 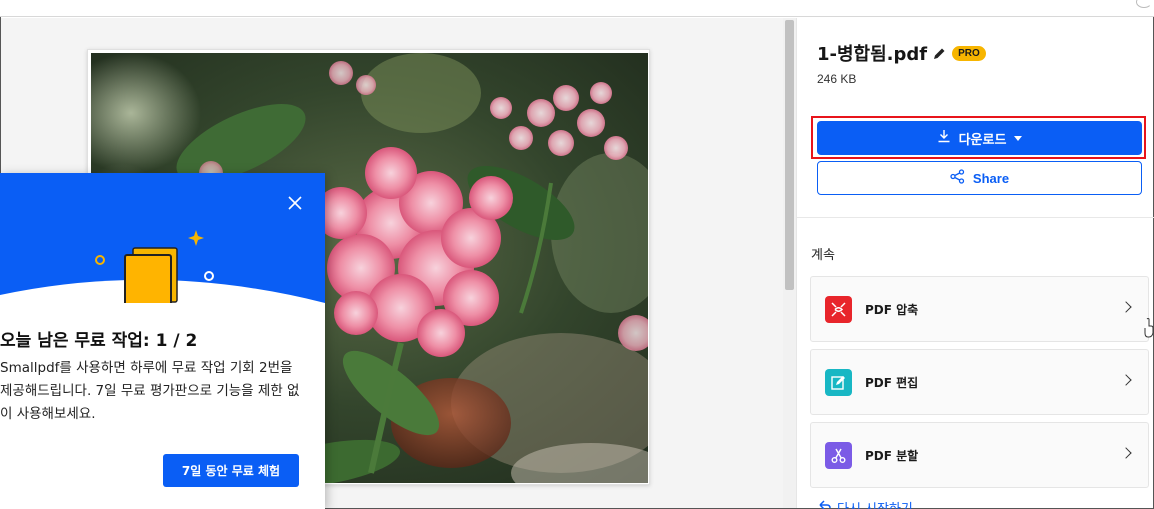 What do you see at coordinates (838, 382) in the screenshot?
I see `edit-icon` at bounding box center [838, 382].